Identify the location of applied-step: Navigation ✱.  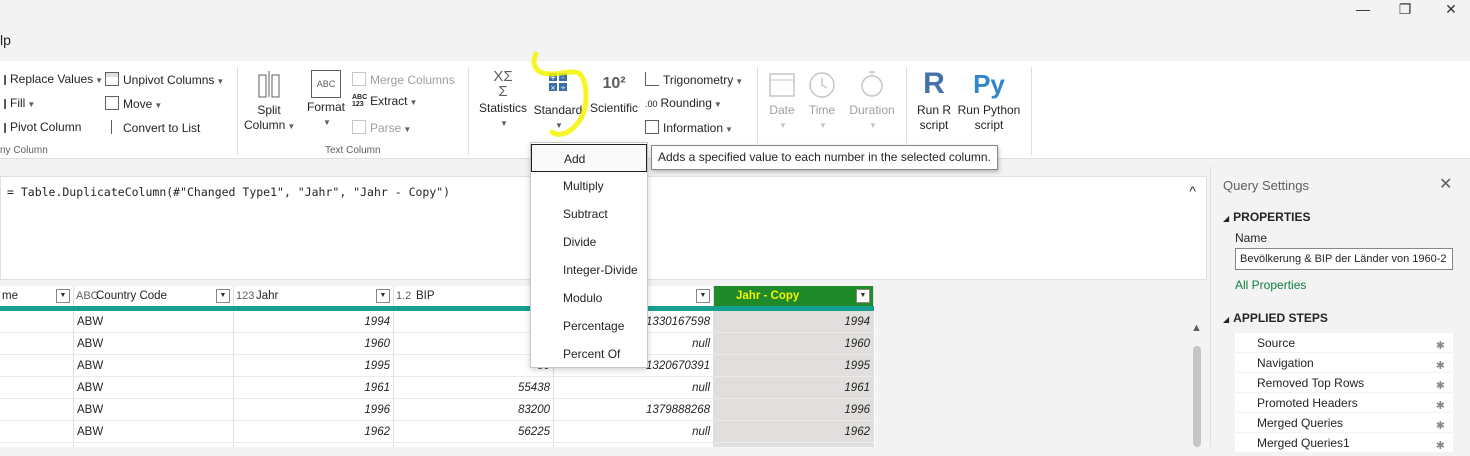
(1344, 363).